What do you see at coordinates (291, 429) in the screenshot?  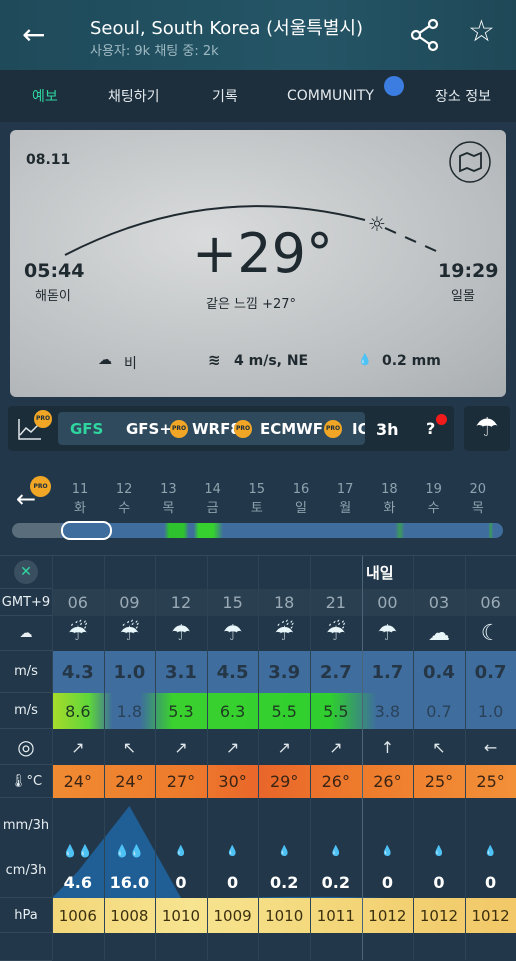 I see `model-ecmwf: ECMWF` at bounding box center [291, 429].